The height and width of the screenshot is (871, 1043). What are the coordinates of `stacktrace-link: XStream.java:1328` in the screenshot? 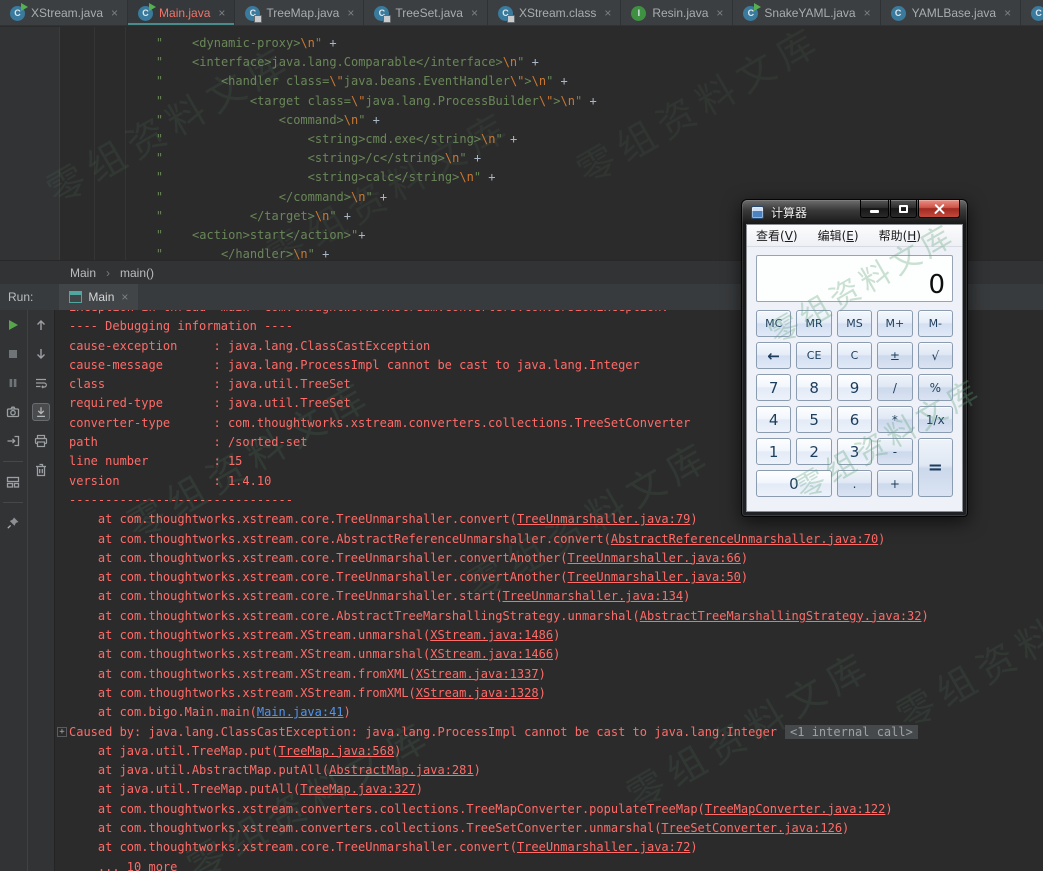 It's located at (477, 693).